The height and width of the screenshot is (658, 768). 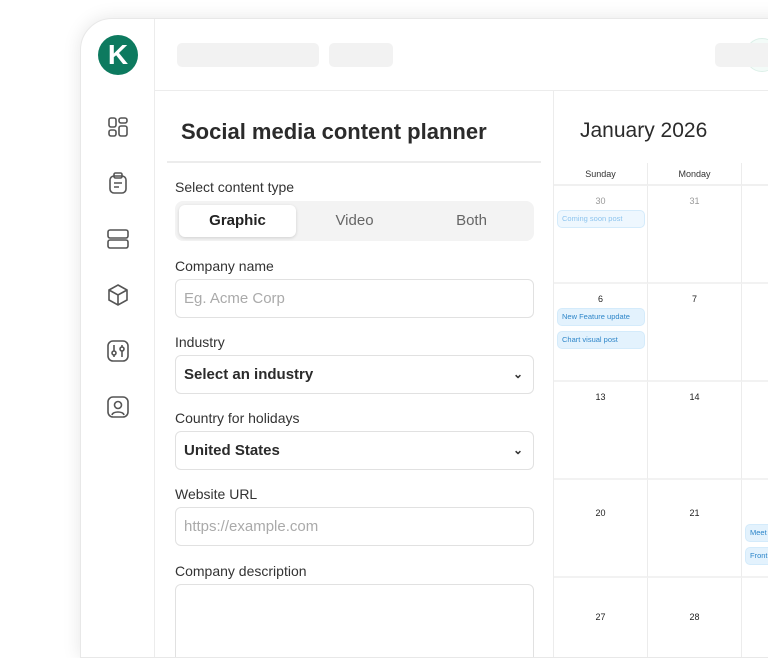 What do you see at coordinates (237, 418) in the screenshot?
I see `country-label: Country for holidays` at bounding box center [237, 418].